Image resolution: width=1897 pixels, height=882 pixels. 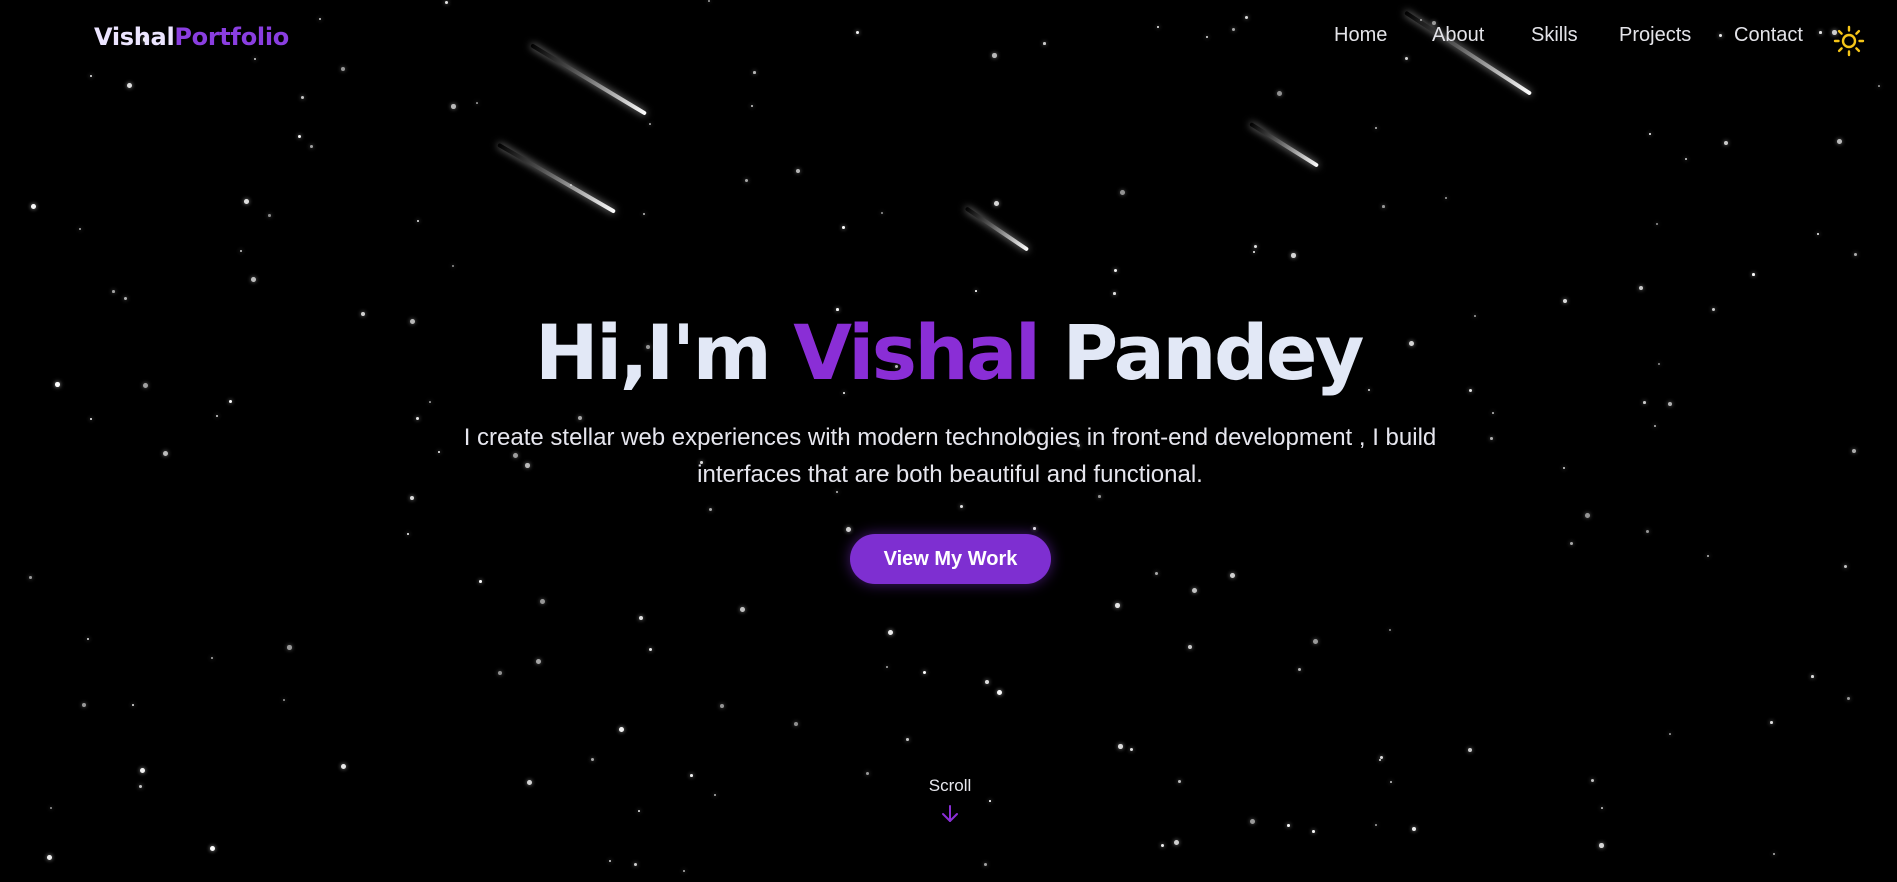 I want to click on nav-links: Home About Skills Projects Contact, so click(x=948, y=39).